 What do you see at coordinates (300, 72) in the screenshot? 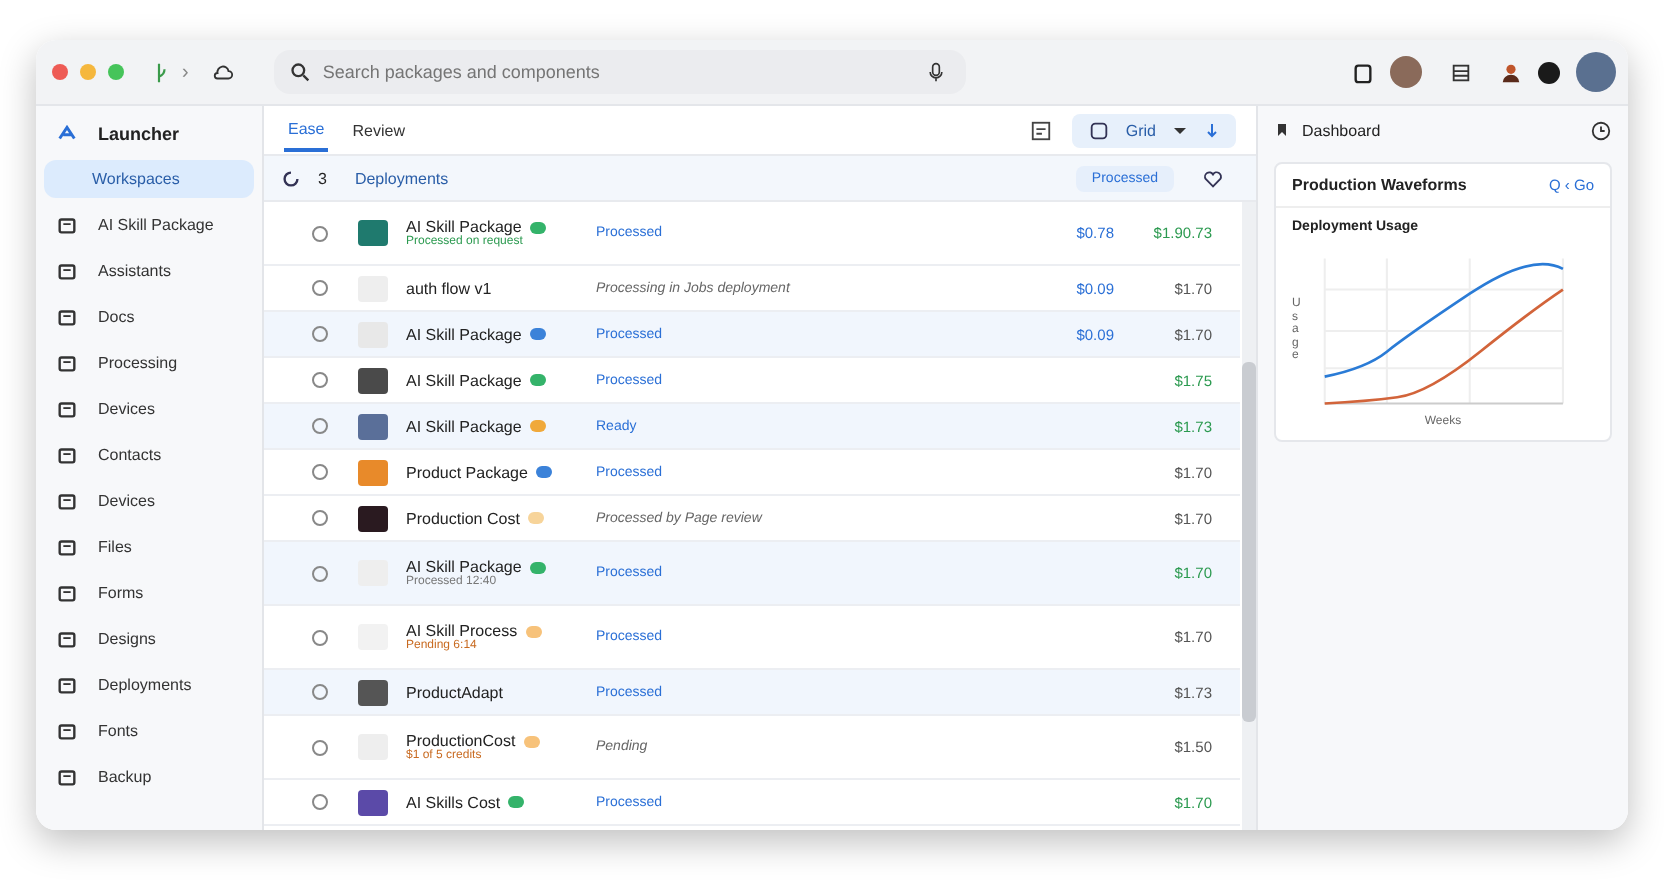
I see `search-icon` at bounding box center [300, 72].